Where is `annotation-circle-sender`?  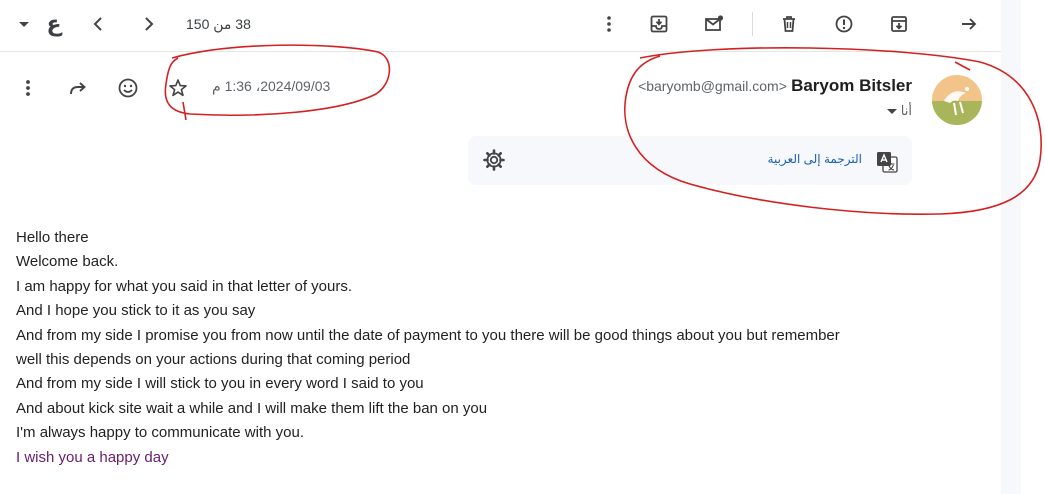 annotation-circle-sender is located at coordinates (833, 131).